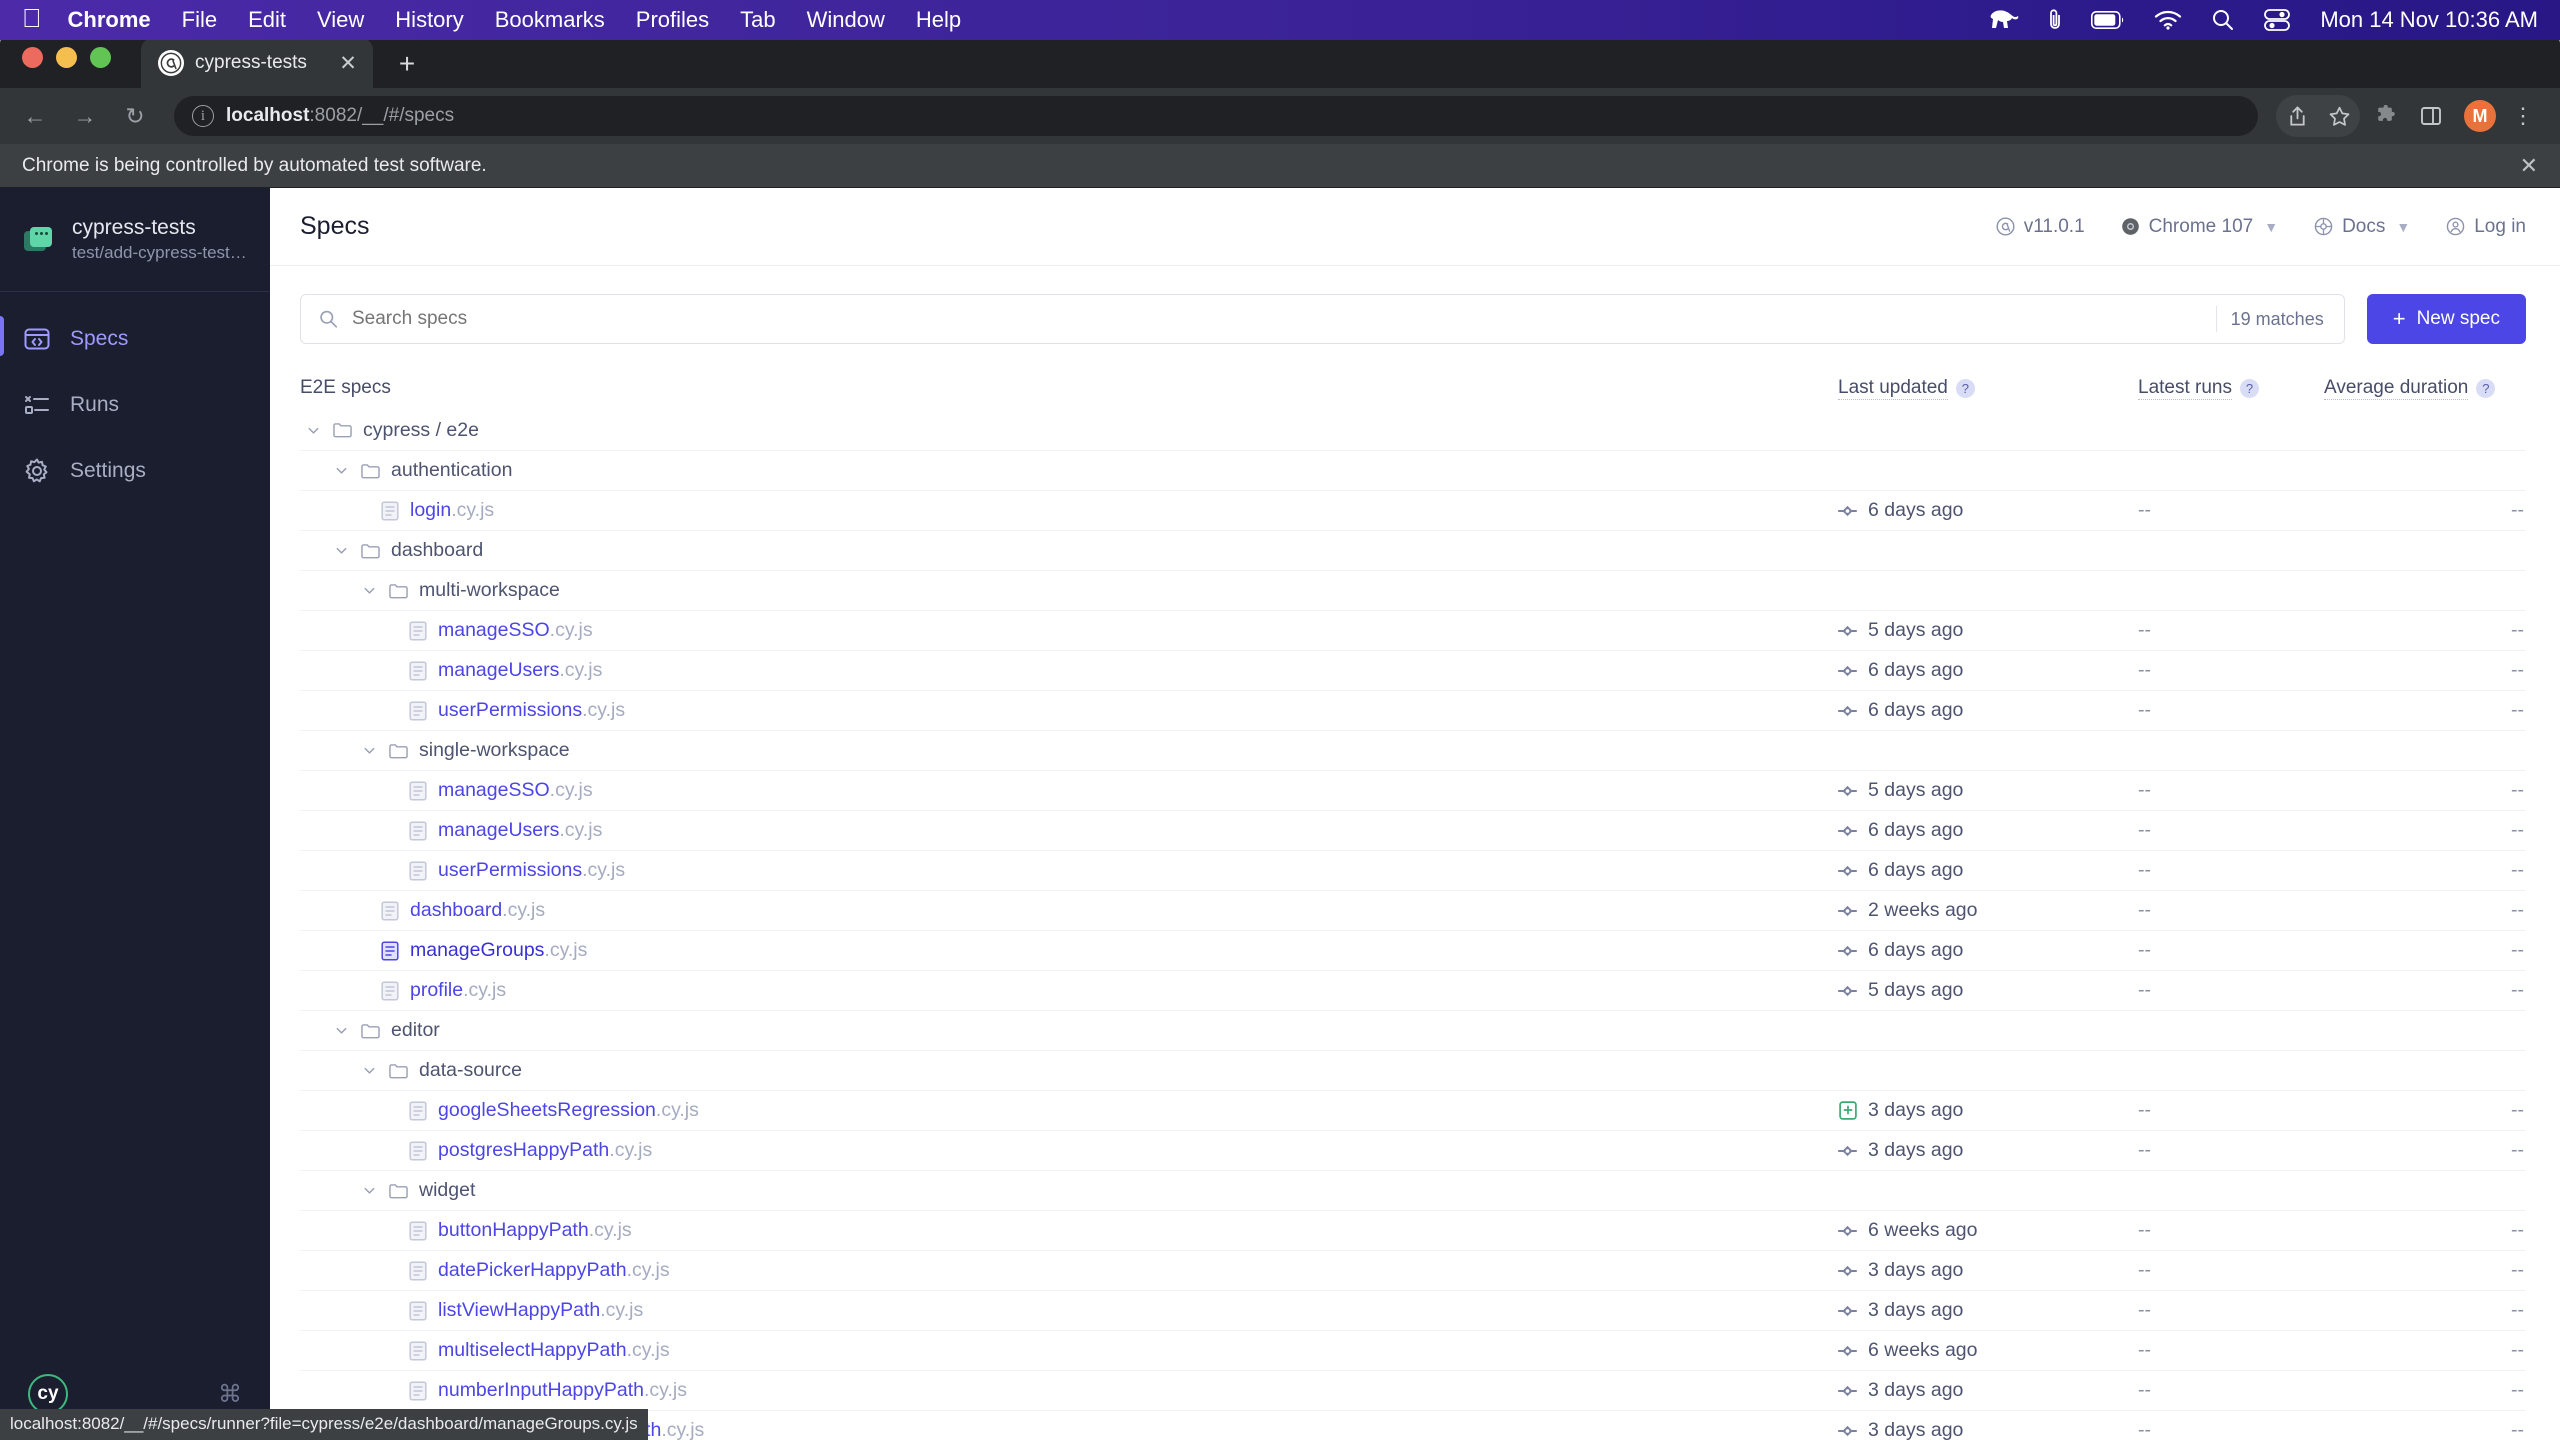 This screenshot has width=2560, height=1440. I want to click on forward-button: →, so click(85, 116).